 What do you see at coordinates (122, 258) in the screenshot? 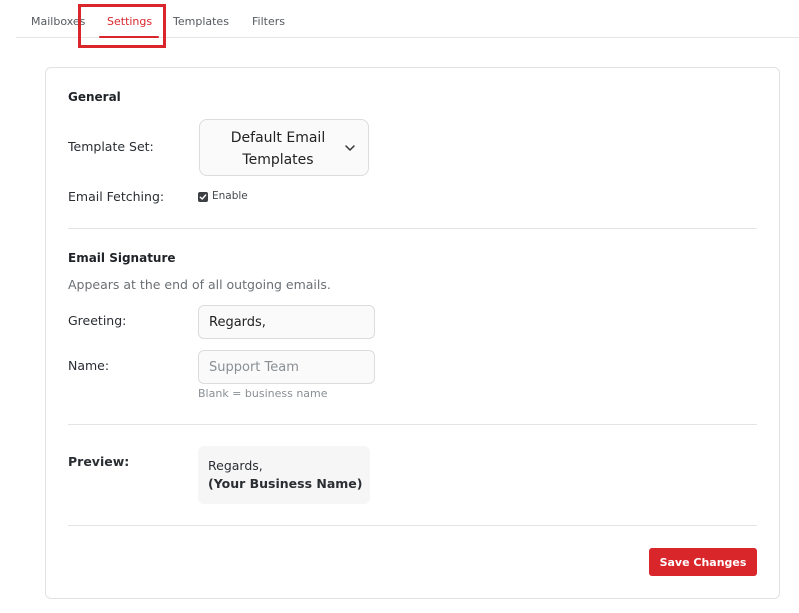
I see `email-signature-section-title: Email Signature` at bounding box center [122, 258].